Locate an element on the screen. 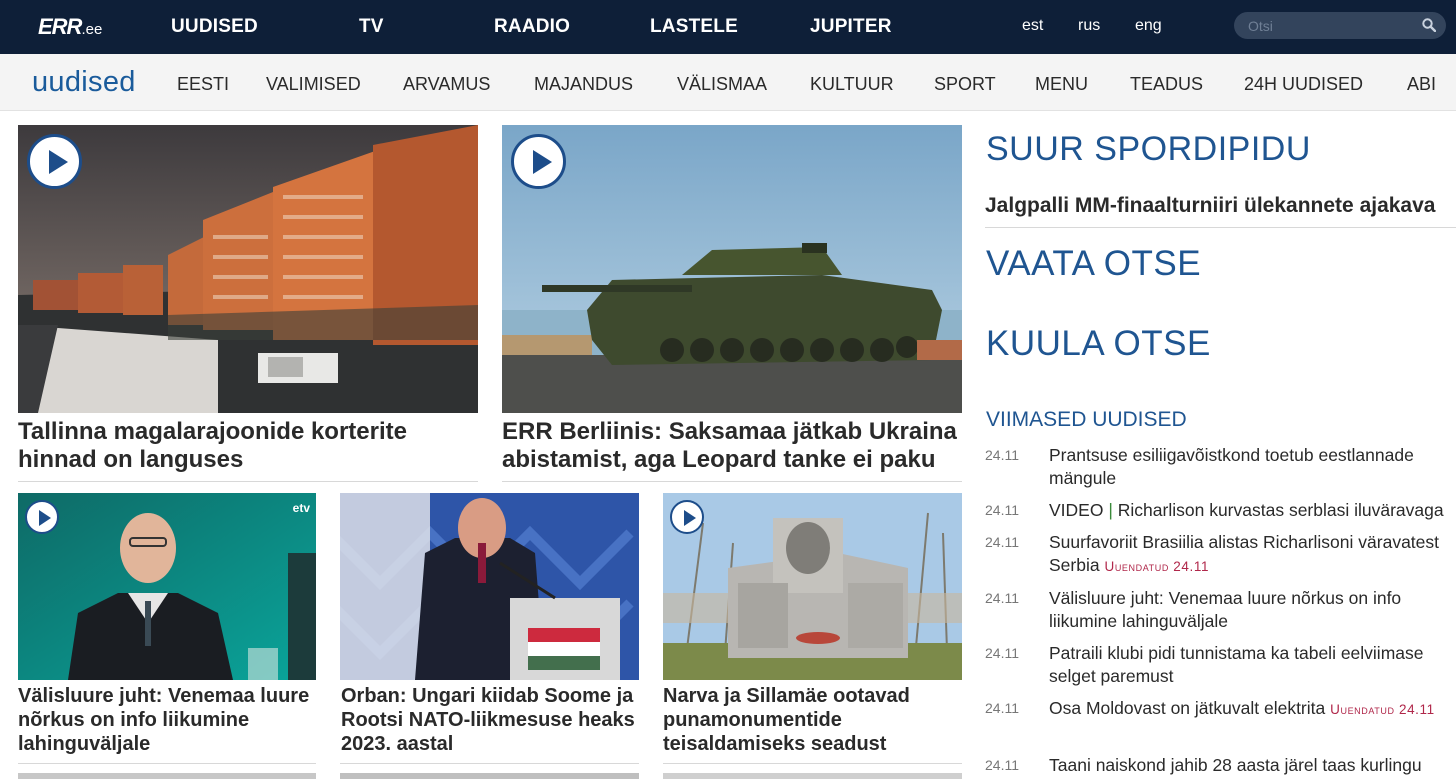 The width and height of the screenshot is (1456, 779). subnav-valimised: VALIMISED is located at coordinates (313, 84).